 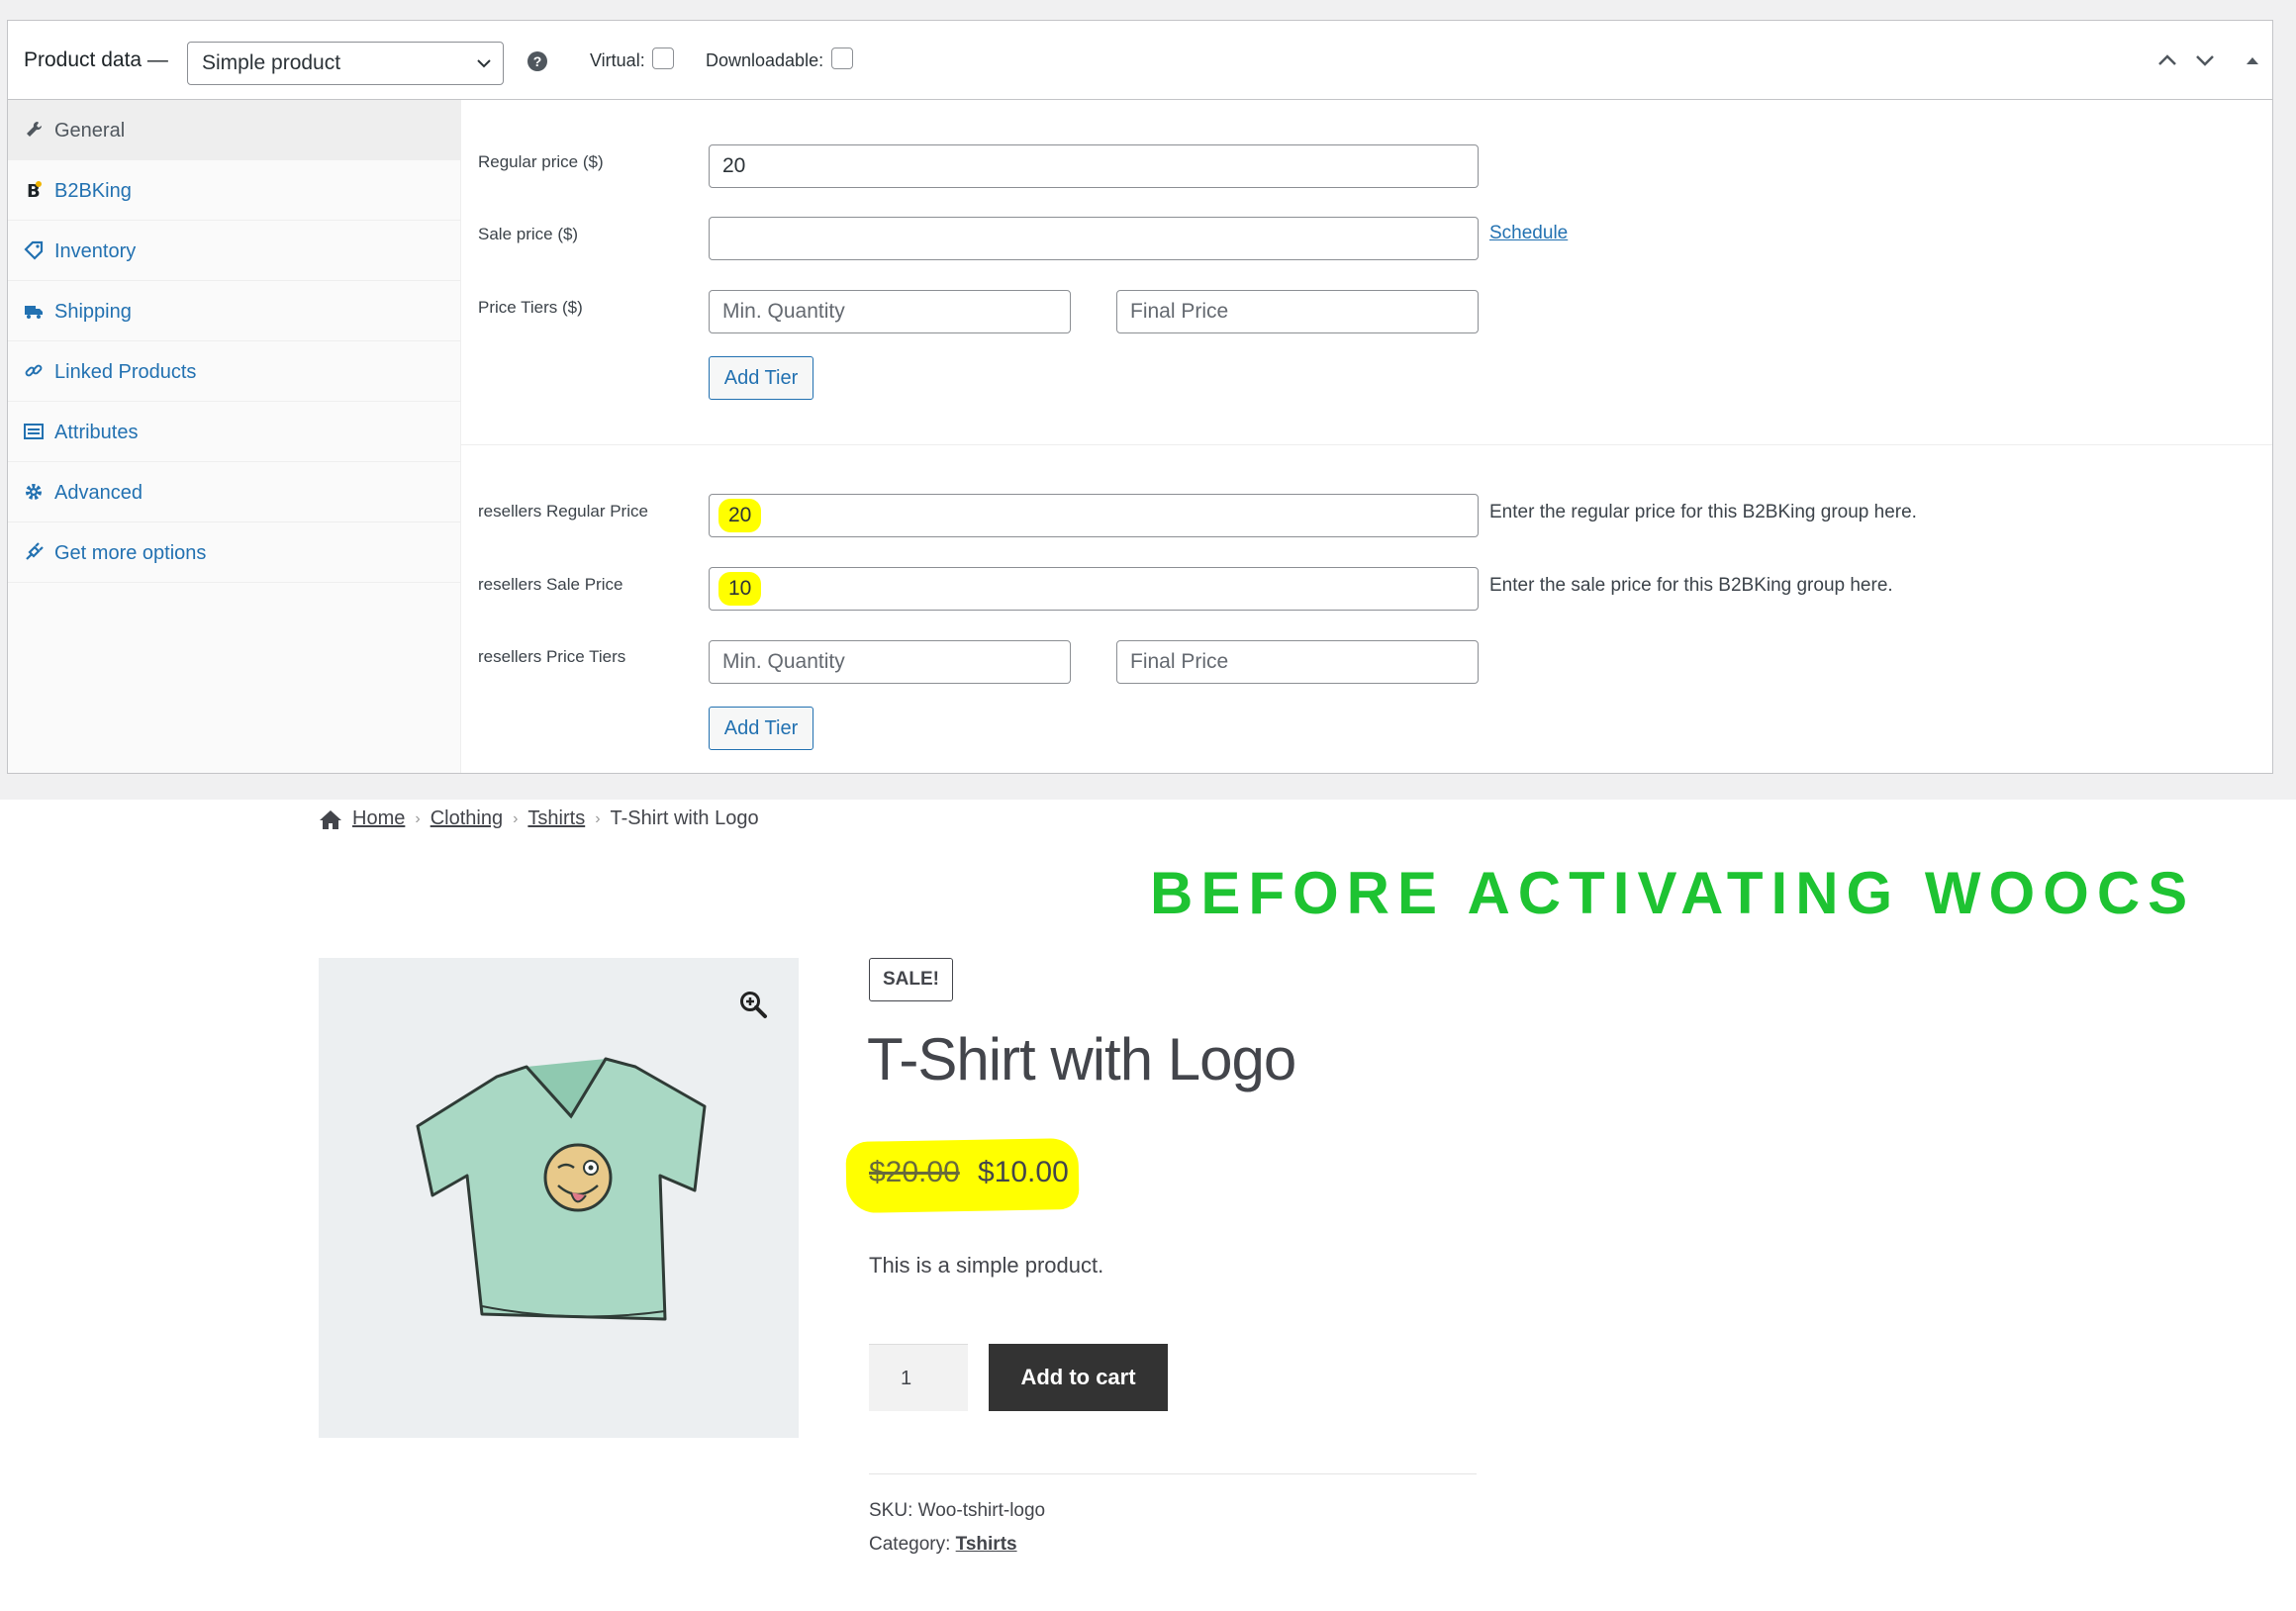 What do you see at coordinates (986, 1544) in the screenshot?
I see `category-link: Tshirts` at bounding box center [986, 1544].